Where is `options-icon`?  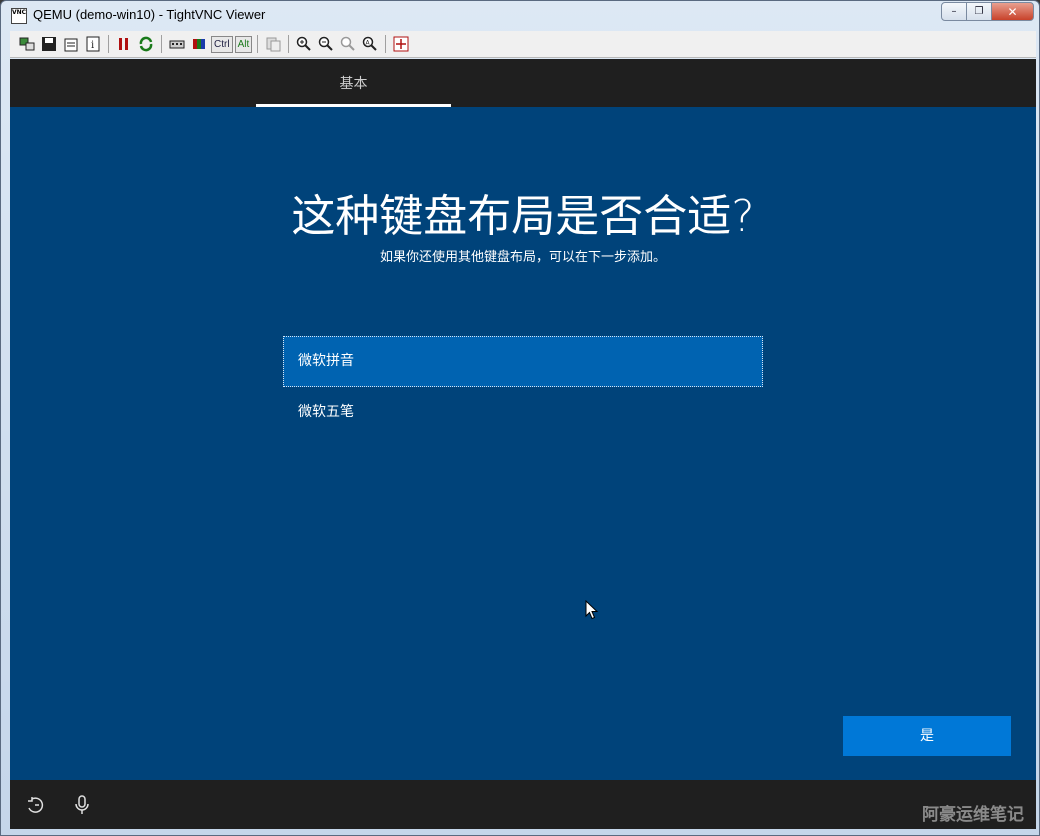
options-icon is located at coordinates (71, 44).